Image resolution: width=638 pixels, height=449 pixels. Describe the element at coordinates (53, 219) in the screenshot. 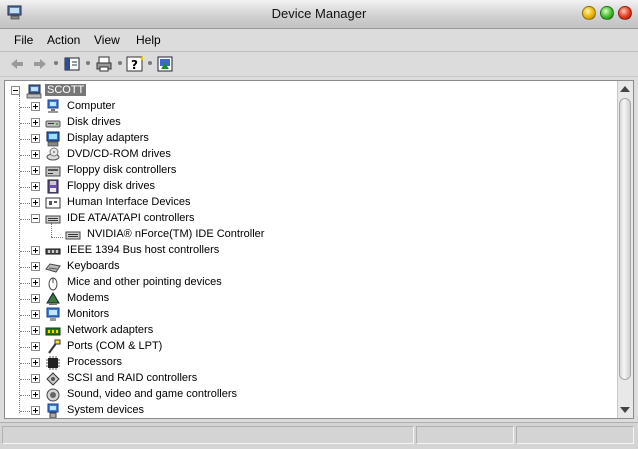

I see `ide-controller-icon` at that location.